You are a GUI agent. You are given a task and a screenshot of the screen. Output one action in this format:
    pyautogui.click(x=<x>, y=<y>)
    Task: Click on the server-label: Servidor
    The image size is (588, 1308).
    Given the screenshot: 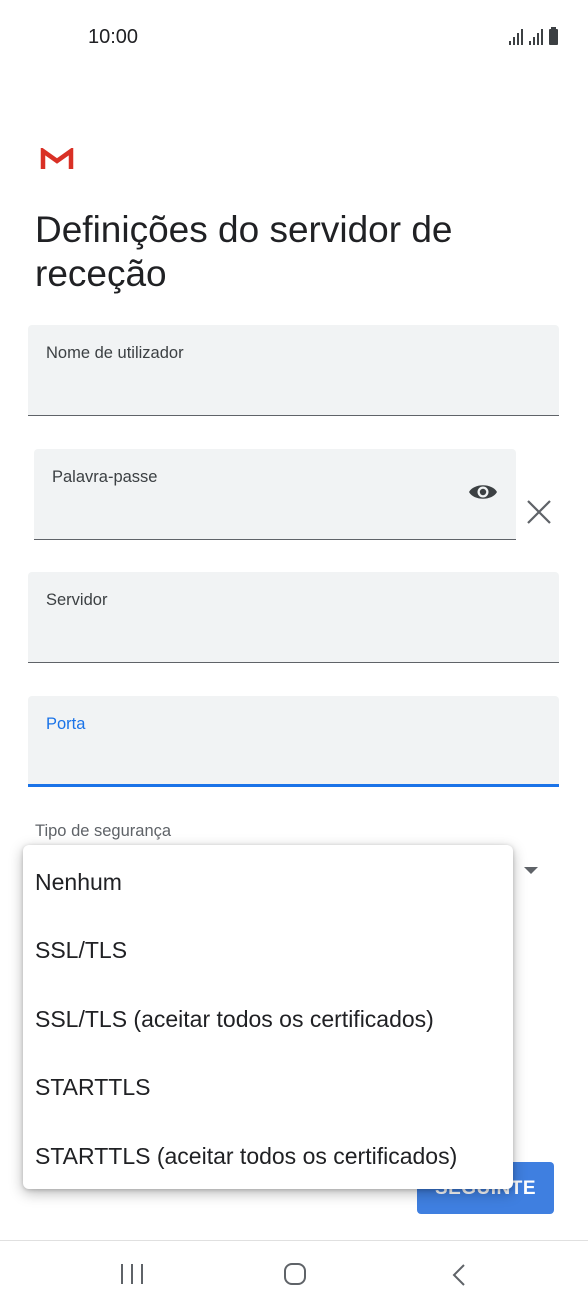 What is the action you would take?
    pyautogui.click(x=77, y=600)
    